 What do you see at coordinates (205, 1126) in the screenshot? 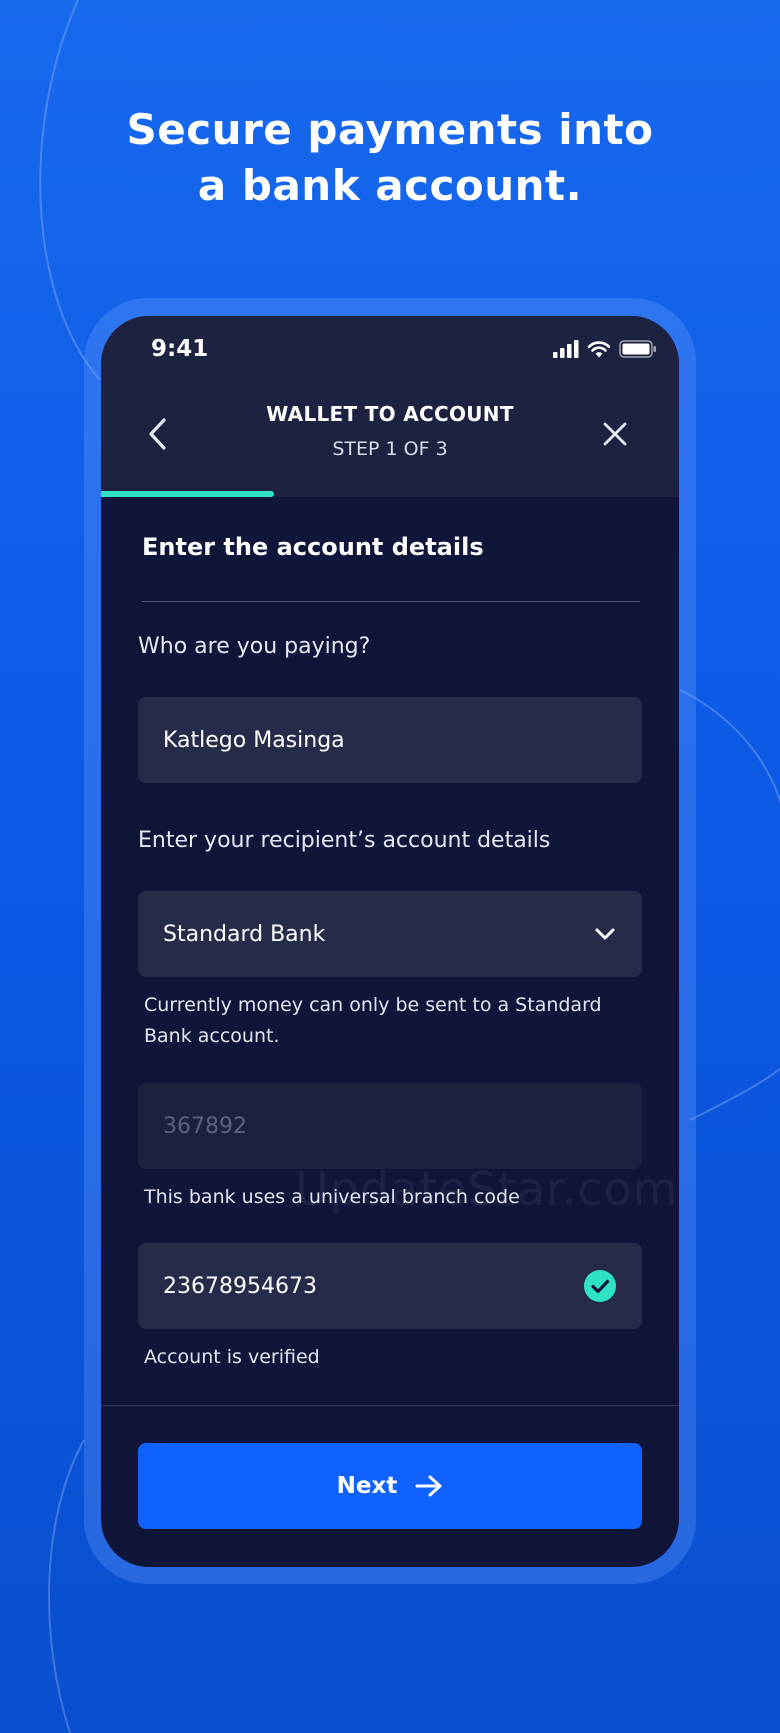
I see `branch-code-value: 367892` at bounding box center [205, 1126].